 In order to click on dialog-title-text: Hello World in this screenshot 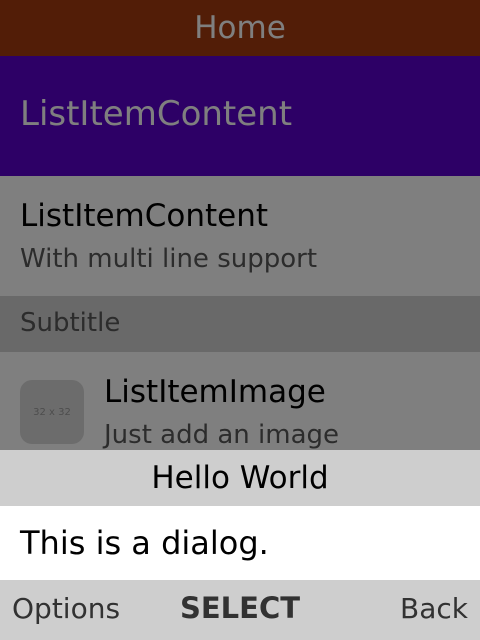, I will do `click(240, 478)`.